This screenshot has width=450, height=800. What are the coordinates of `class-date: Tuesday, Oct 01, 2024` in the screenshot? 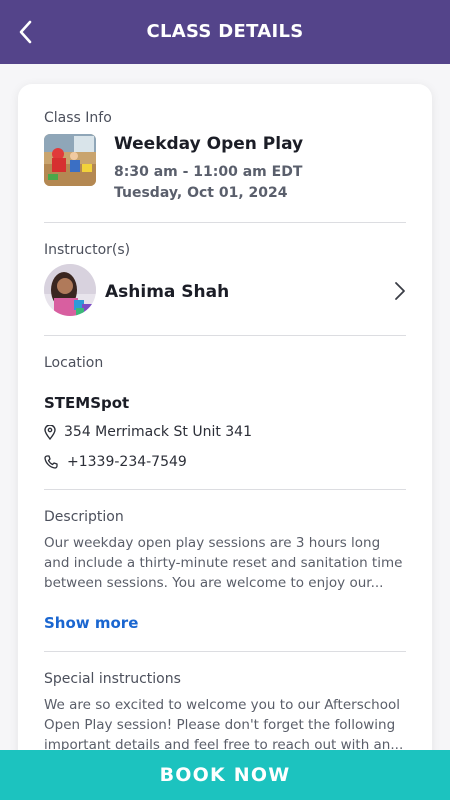 It's located at (201, 193).